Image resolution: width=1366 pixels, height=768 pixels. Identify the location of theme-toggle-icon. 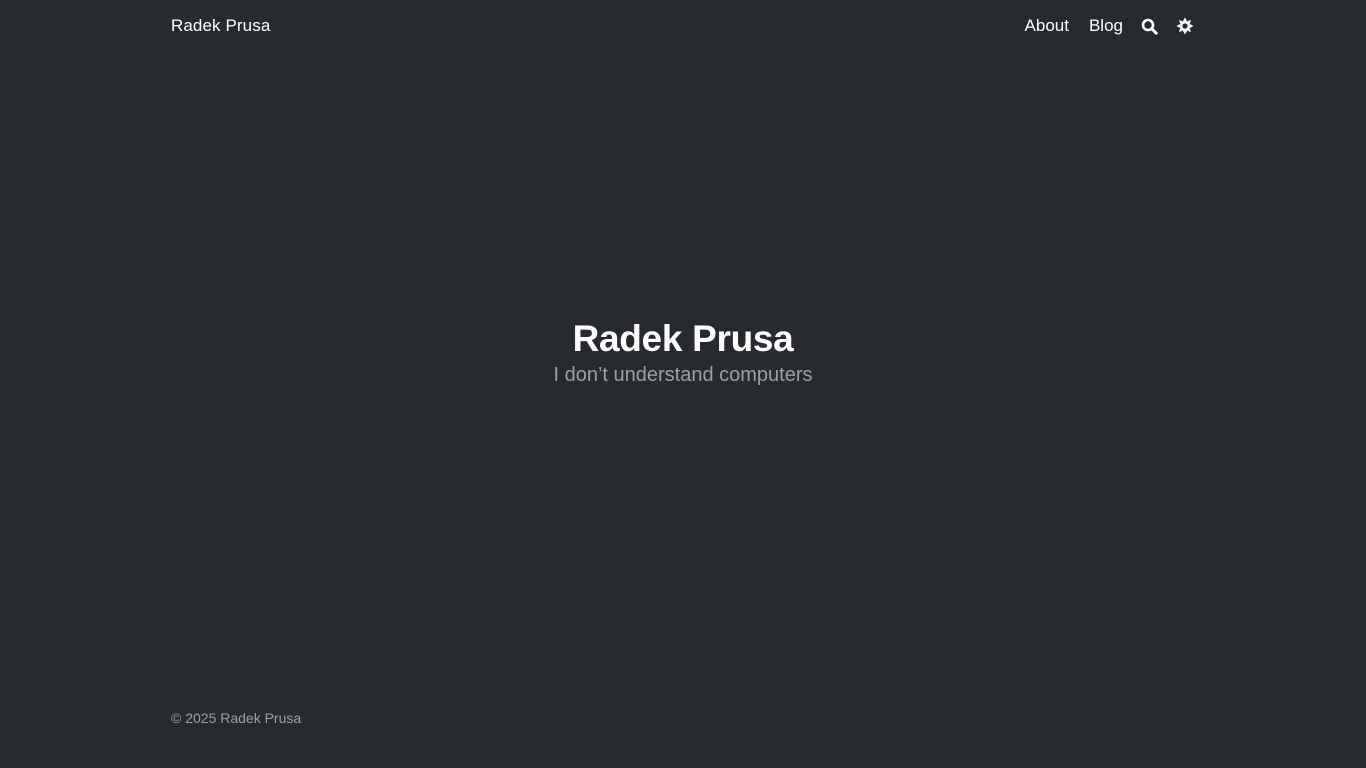
(1185, 26).